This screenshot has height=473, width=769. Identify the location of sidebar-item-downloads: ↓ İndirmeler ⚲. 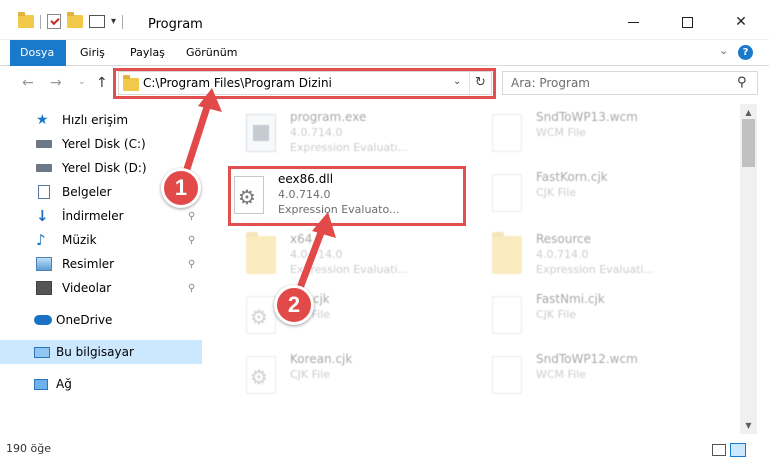
(101, 216).